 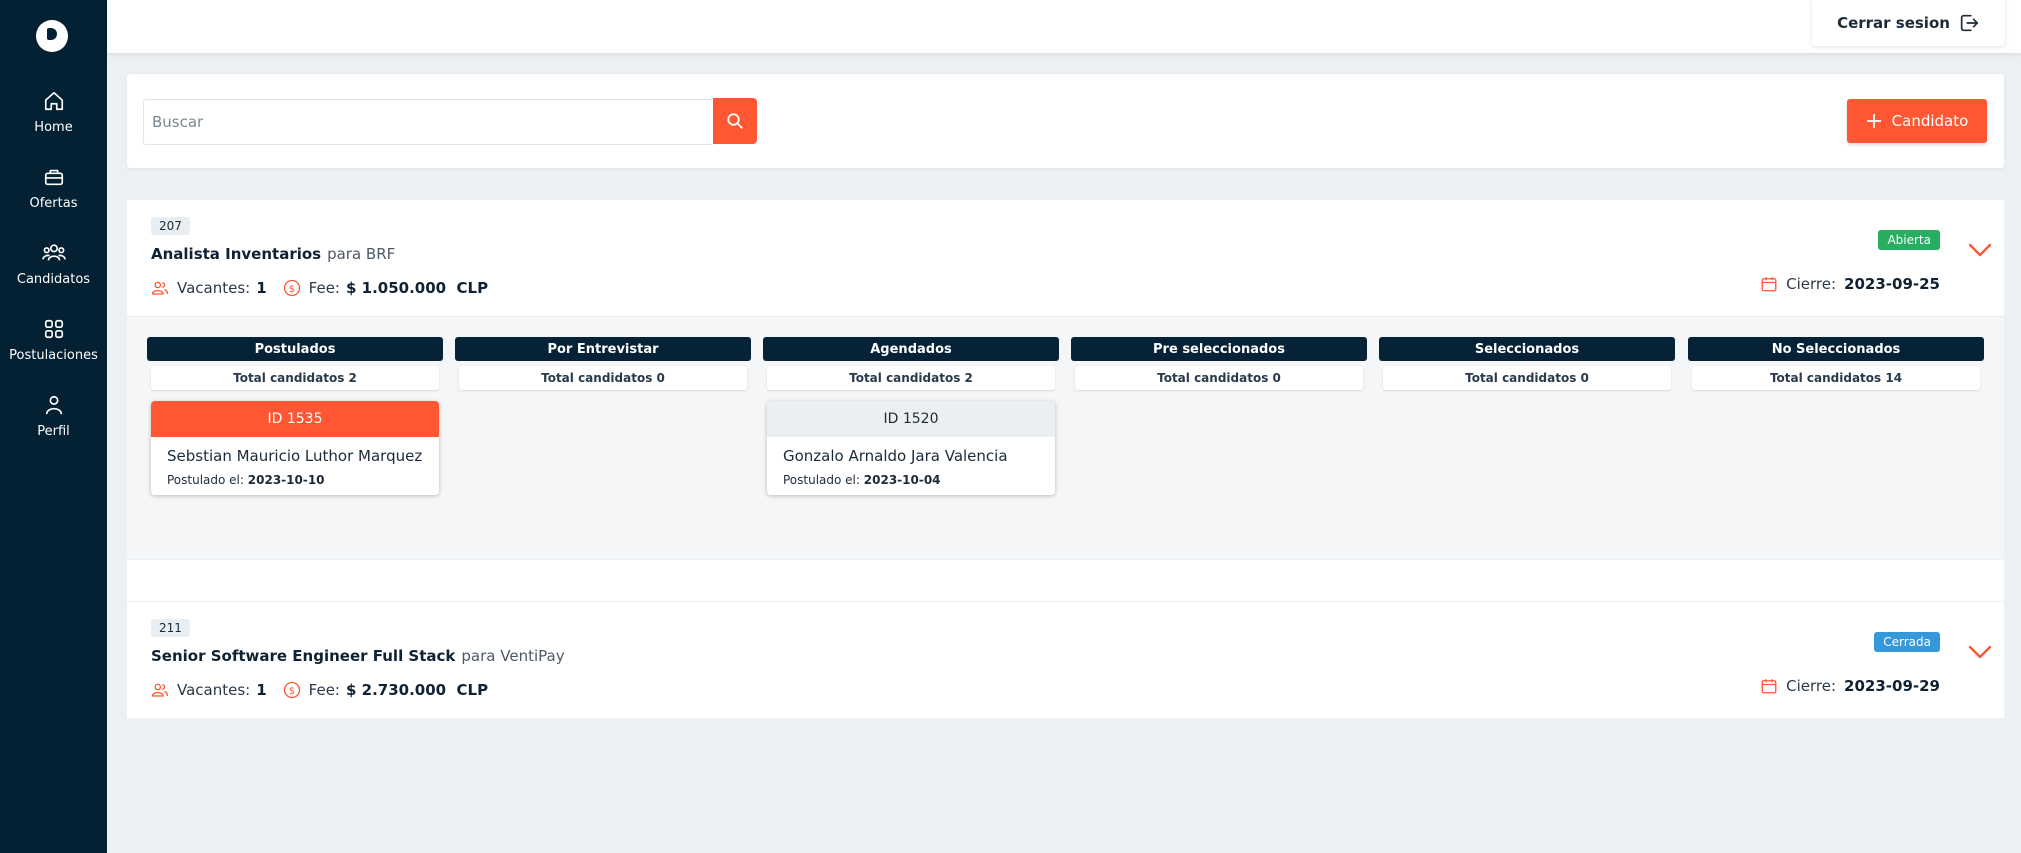 I want to click on candidate-date: Postulado el: 2023-10-04, so click(x=911, y=480).